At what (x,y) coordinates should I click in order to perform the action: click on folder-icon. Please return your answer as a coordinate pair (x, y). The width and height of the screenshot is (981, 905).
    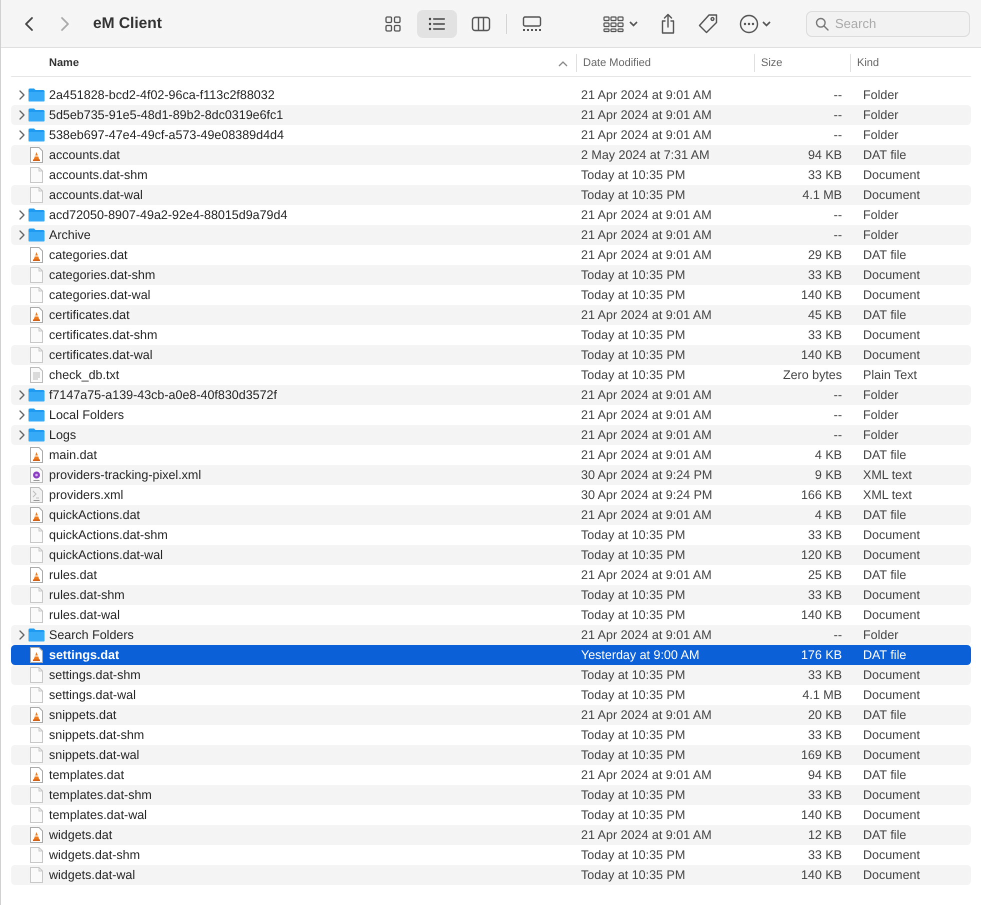
    Looking at the image, I should click on (36, 395).